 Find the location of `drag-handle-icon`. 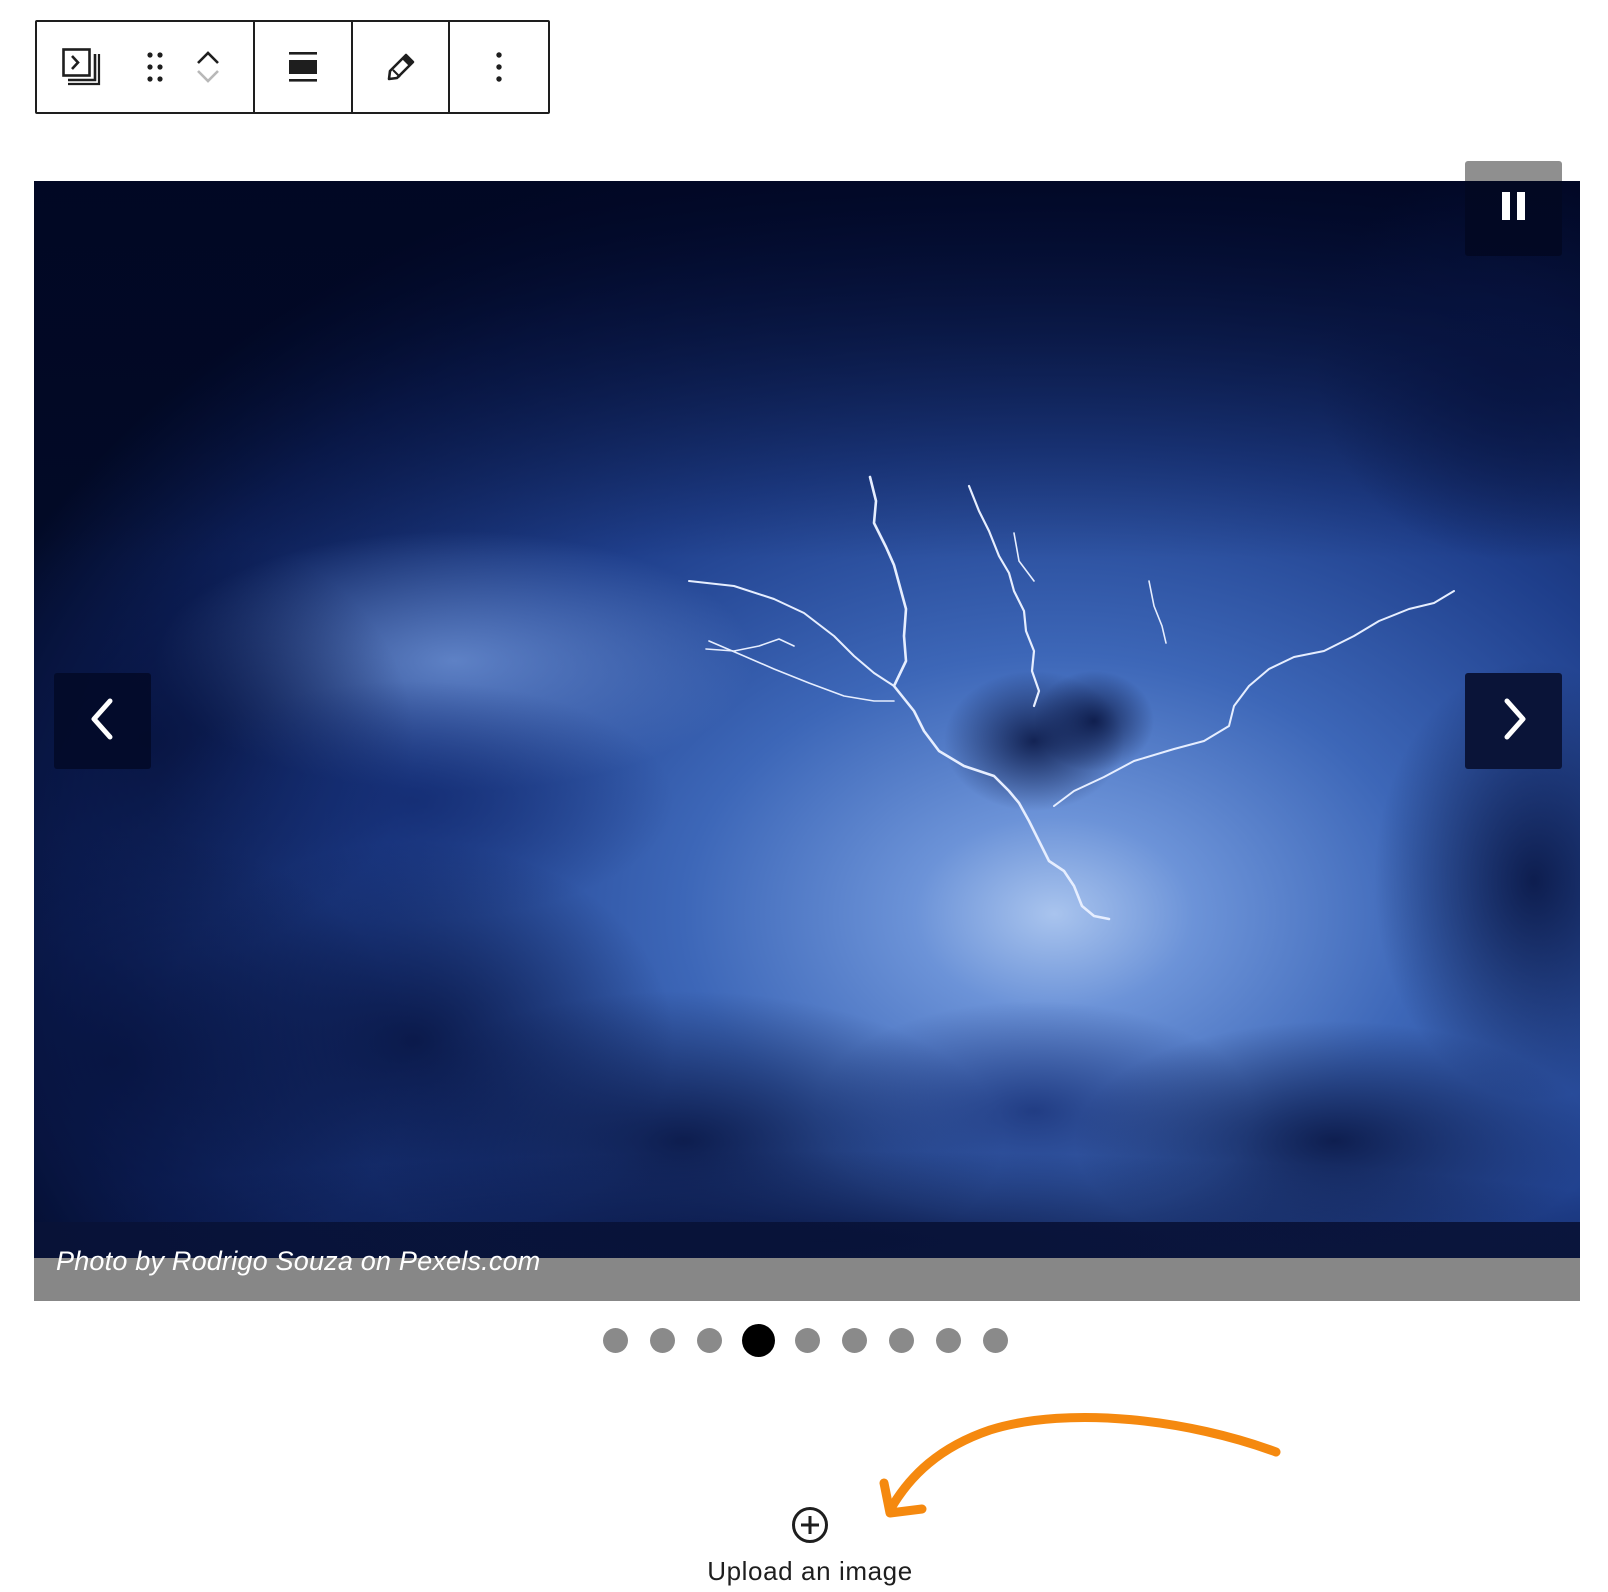

drag-handle-icon is located at coordinates (155, 67).